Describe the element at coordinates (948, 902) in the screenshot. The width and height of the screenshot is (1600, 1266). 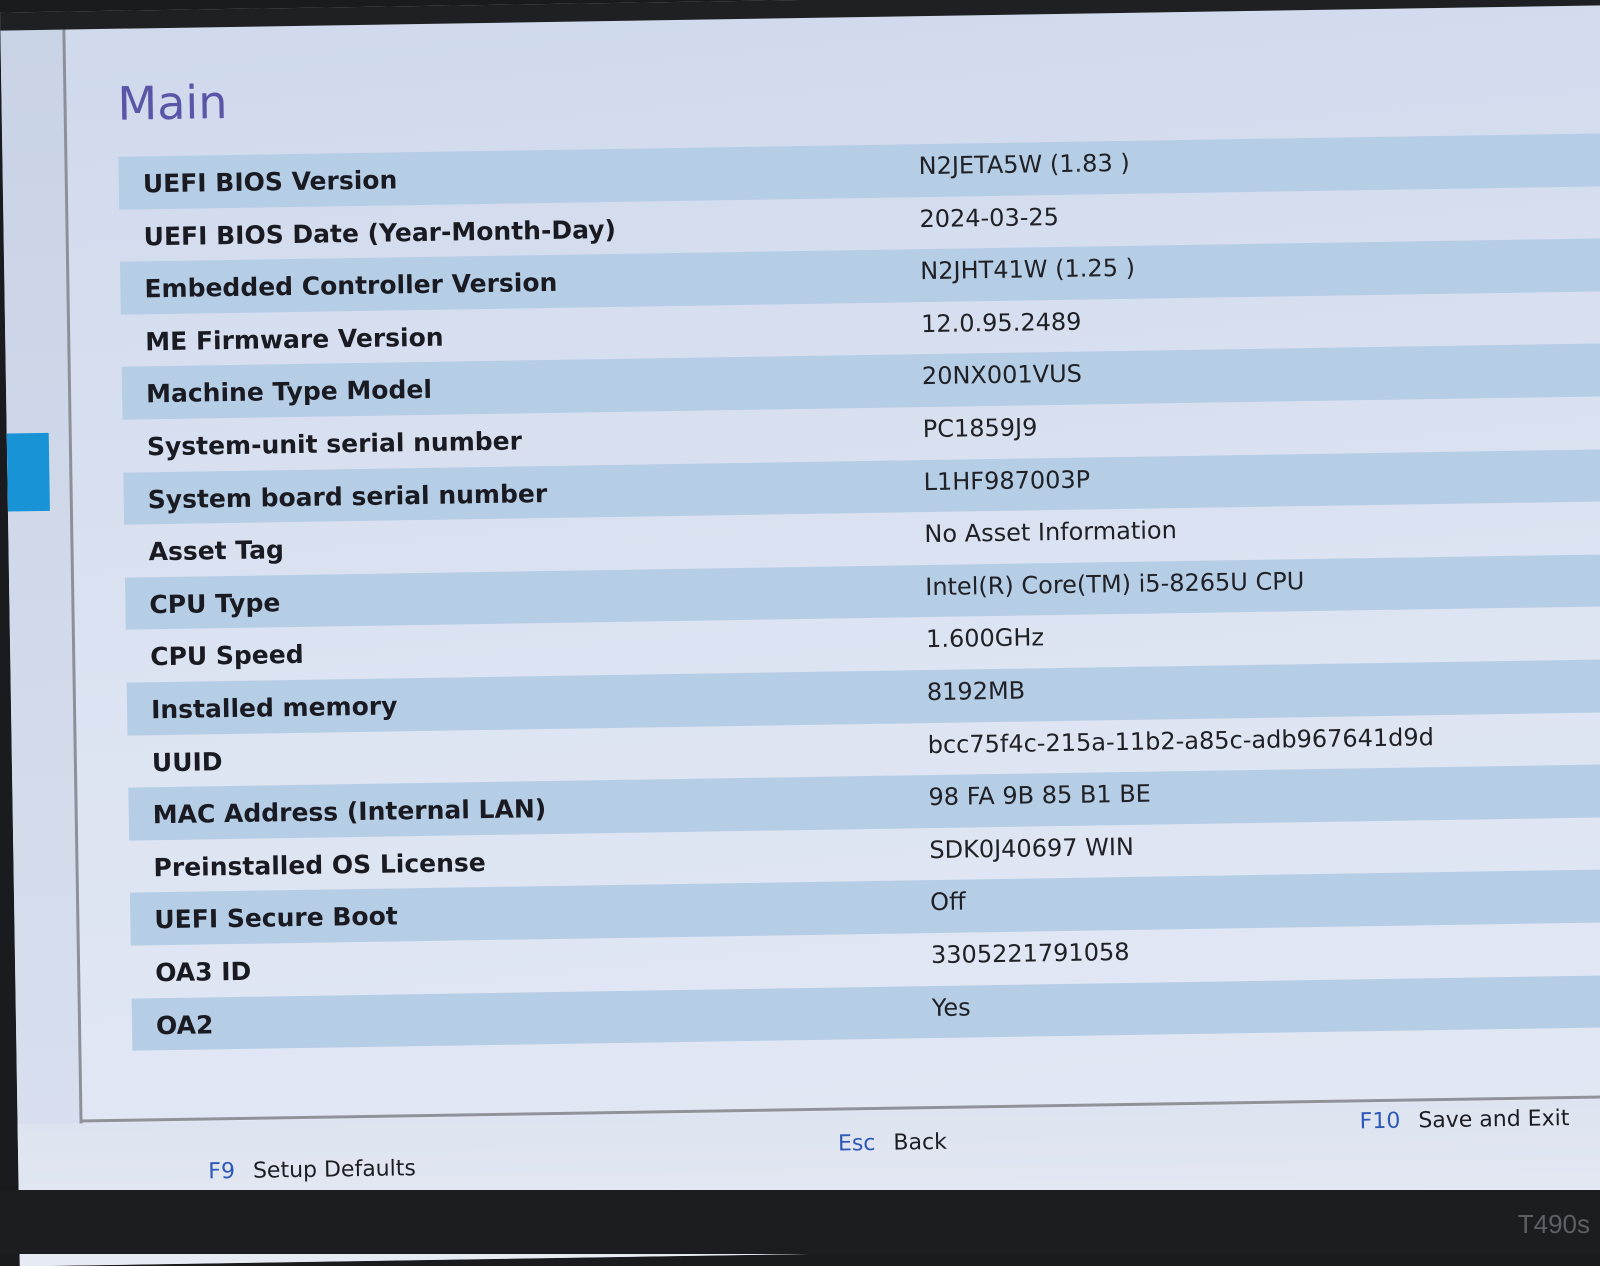
I see `info-value: Off` at that location.